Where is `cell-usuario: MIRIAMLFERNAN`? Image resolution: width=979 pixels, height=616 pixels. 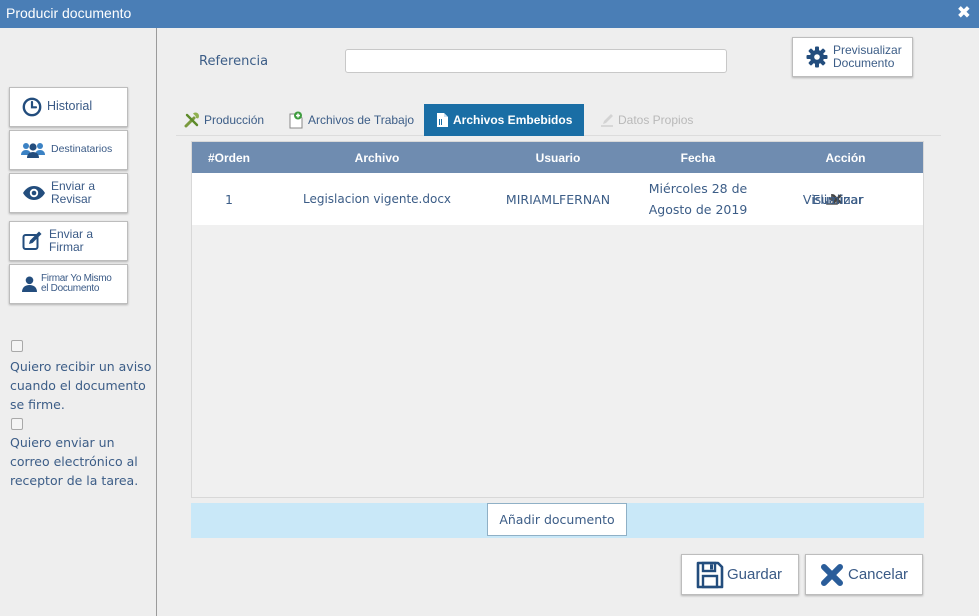 cell-usuario: MIRIAMLFERNAN is located at coordinates (558, 199).